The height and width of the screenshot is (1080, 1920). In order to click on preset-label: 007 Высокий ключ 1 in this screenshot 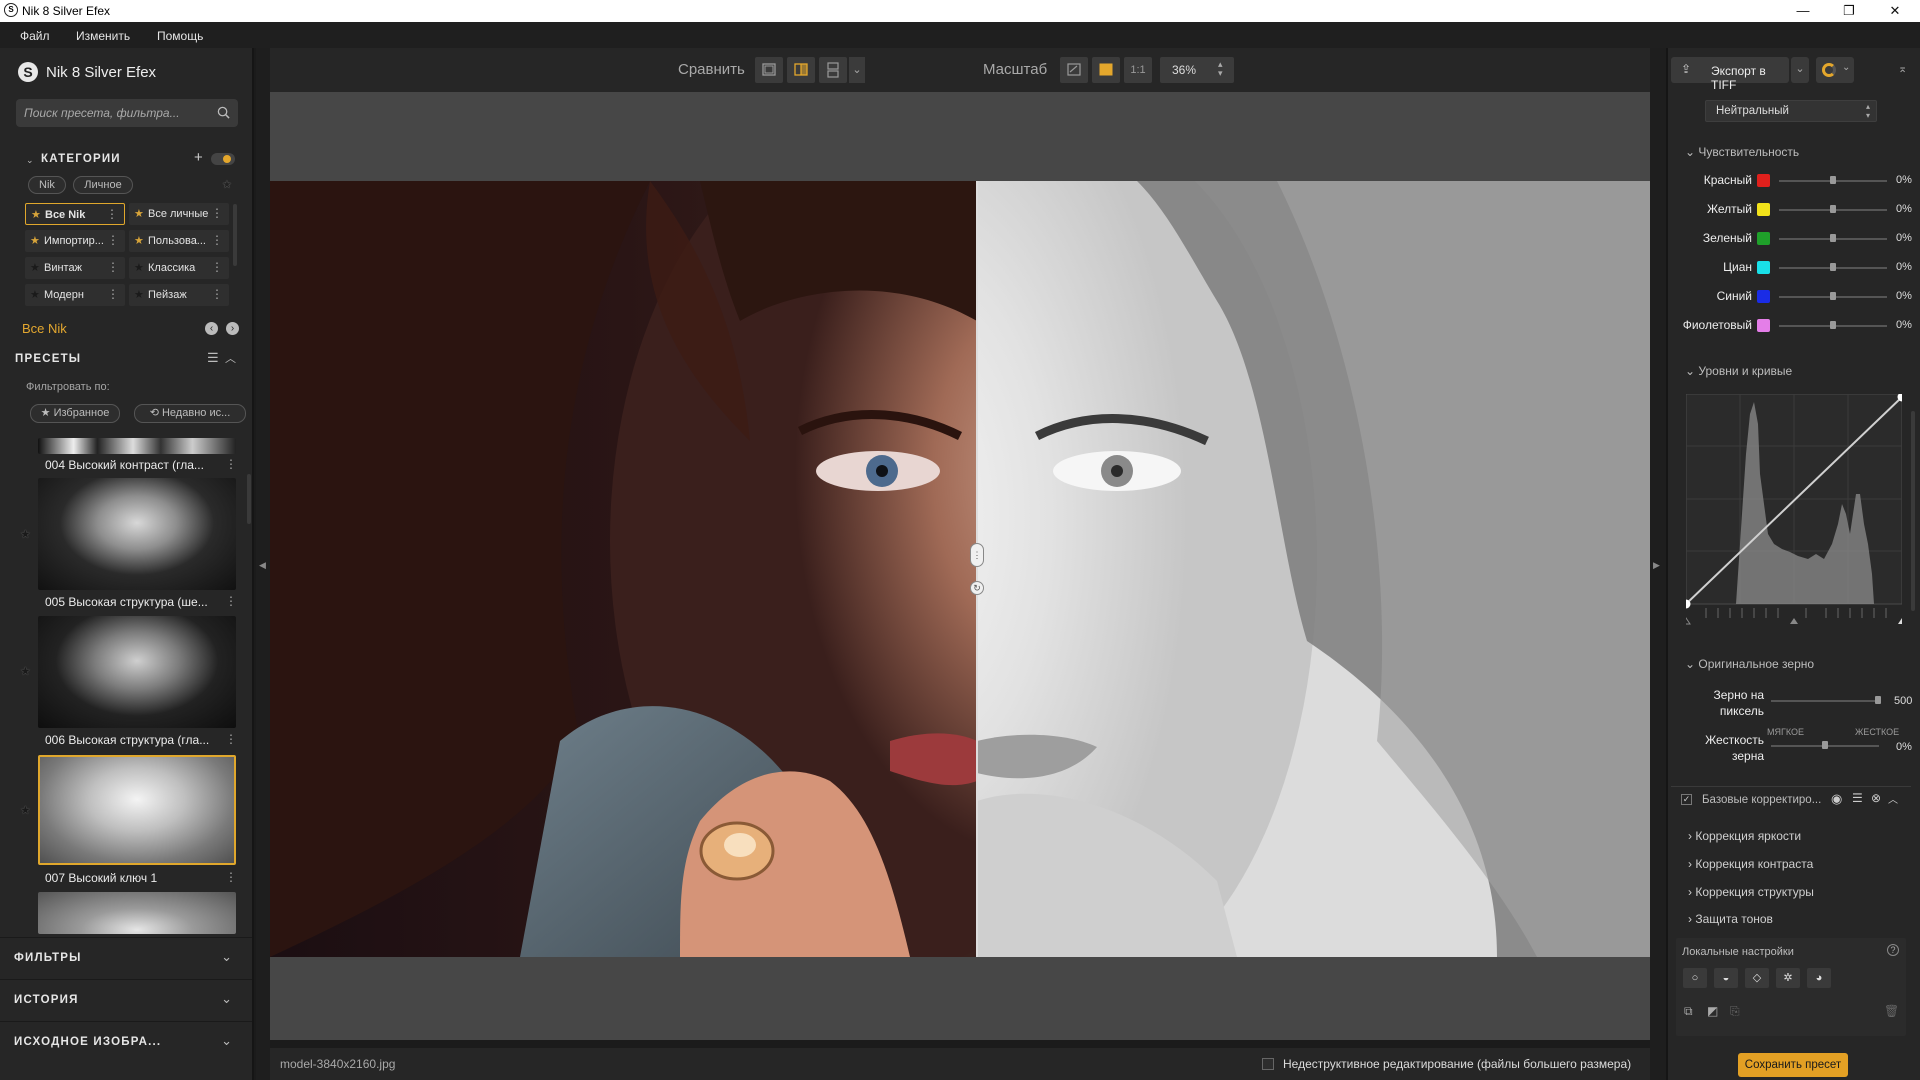, I will do `click(101, 878)`.